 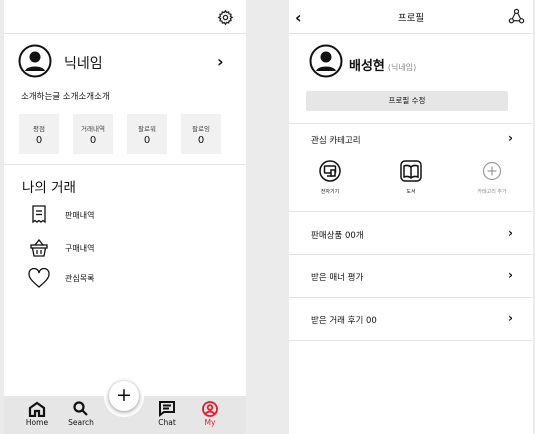 I want to click on stat-rating: 평점 0, so click(x=39, y=134).